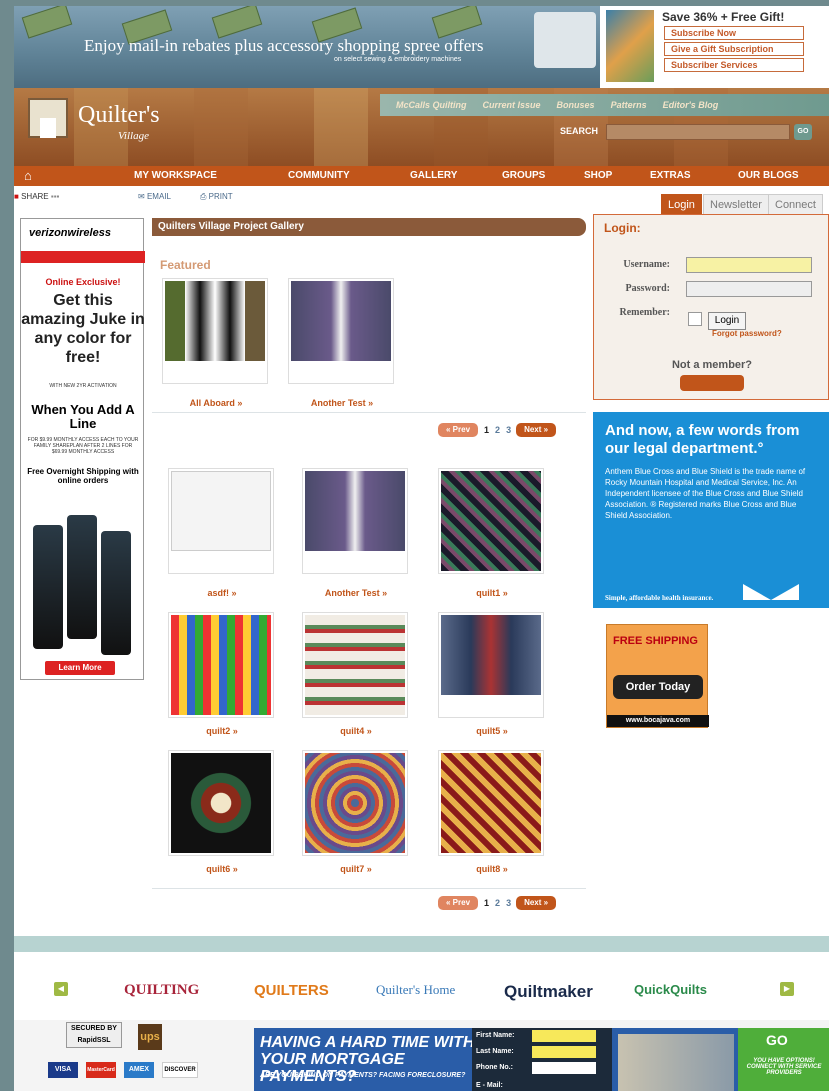  Describe the element at coordinates (492, 869) in the screenshot. I see `gallery-item-title: quilt8 »` at that location.